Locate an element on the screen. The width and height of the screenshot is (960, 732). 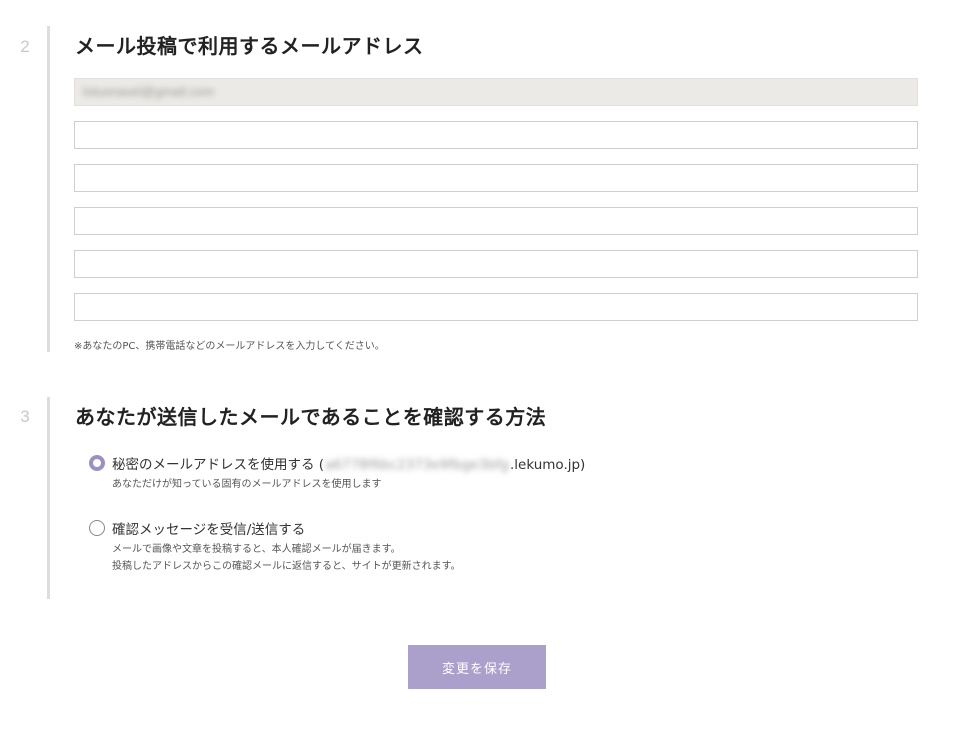
step-number-2: 2 is located at coordinates (25, 46).